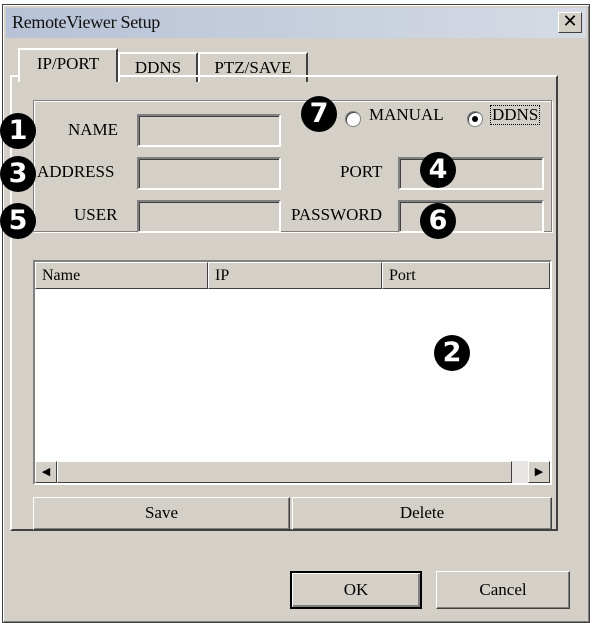 This screenshot has height=623, width=592. I want to click on user-label: USER, so click(96, 214).